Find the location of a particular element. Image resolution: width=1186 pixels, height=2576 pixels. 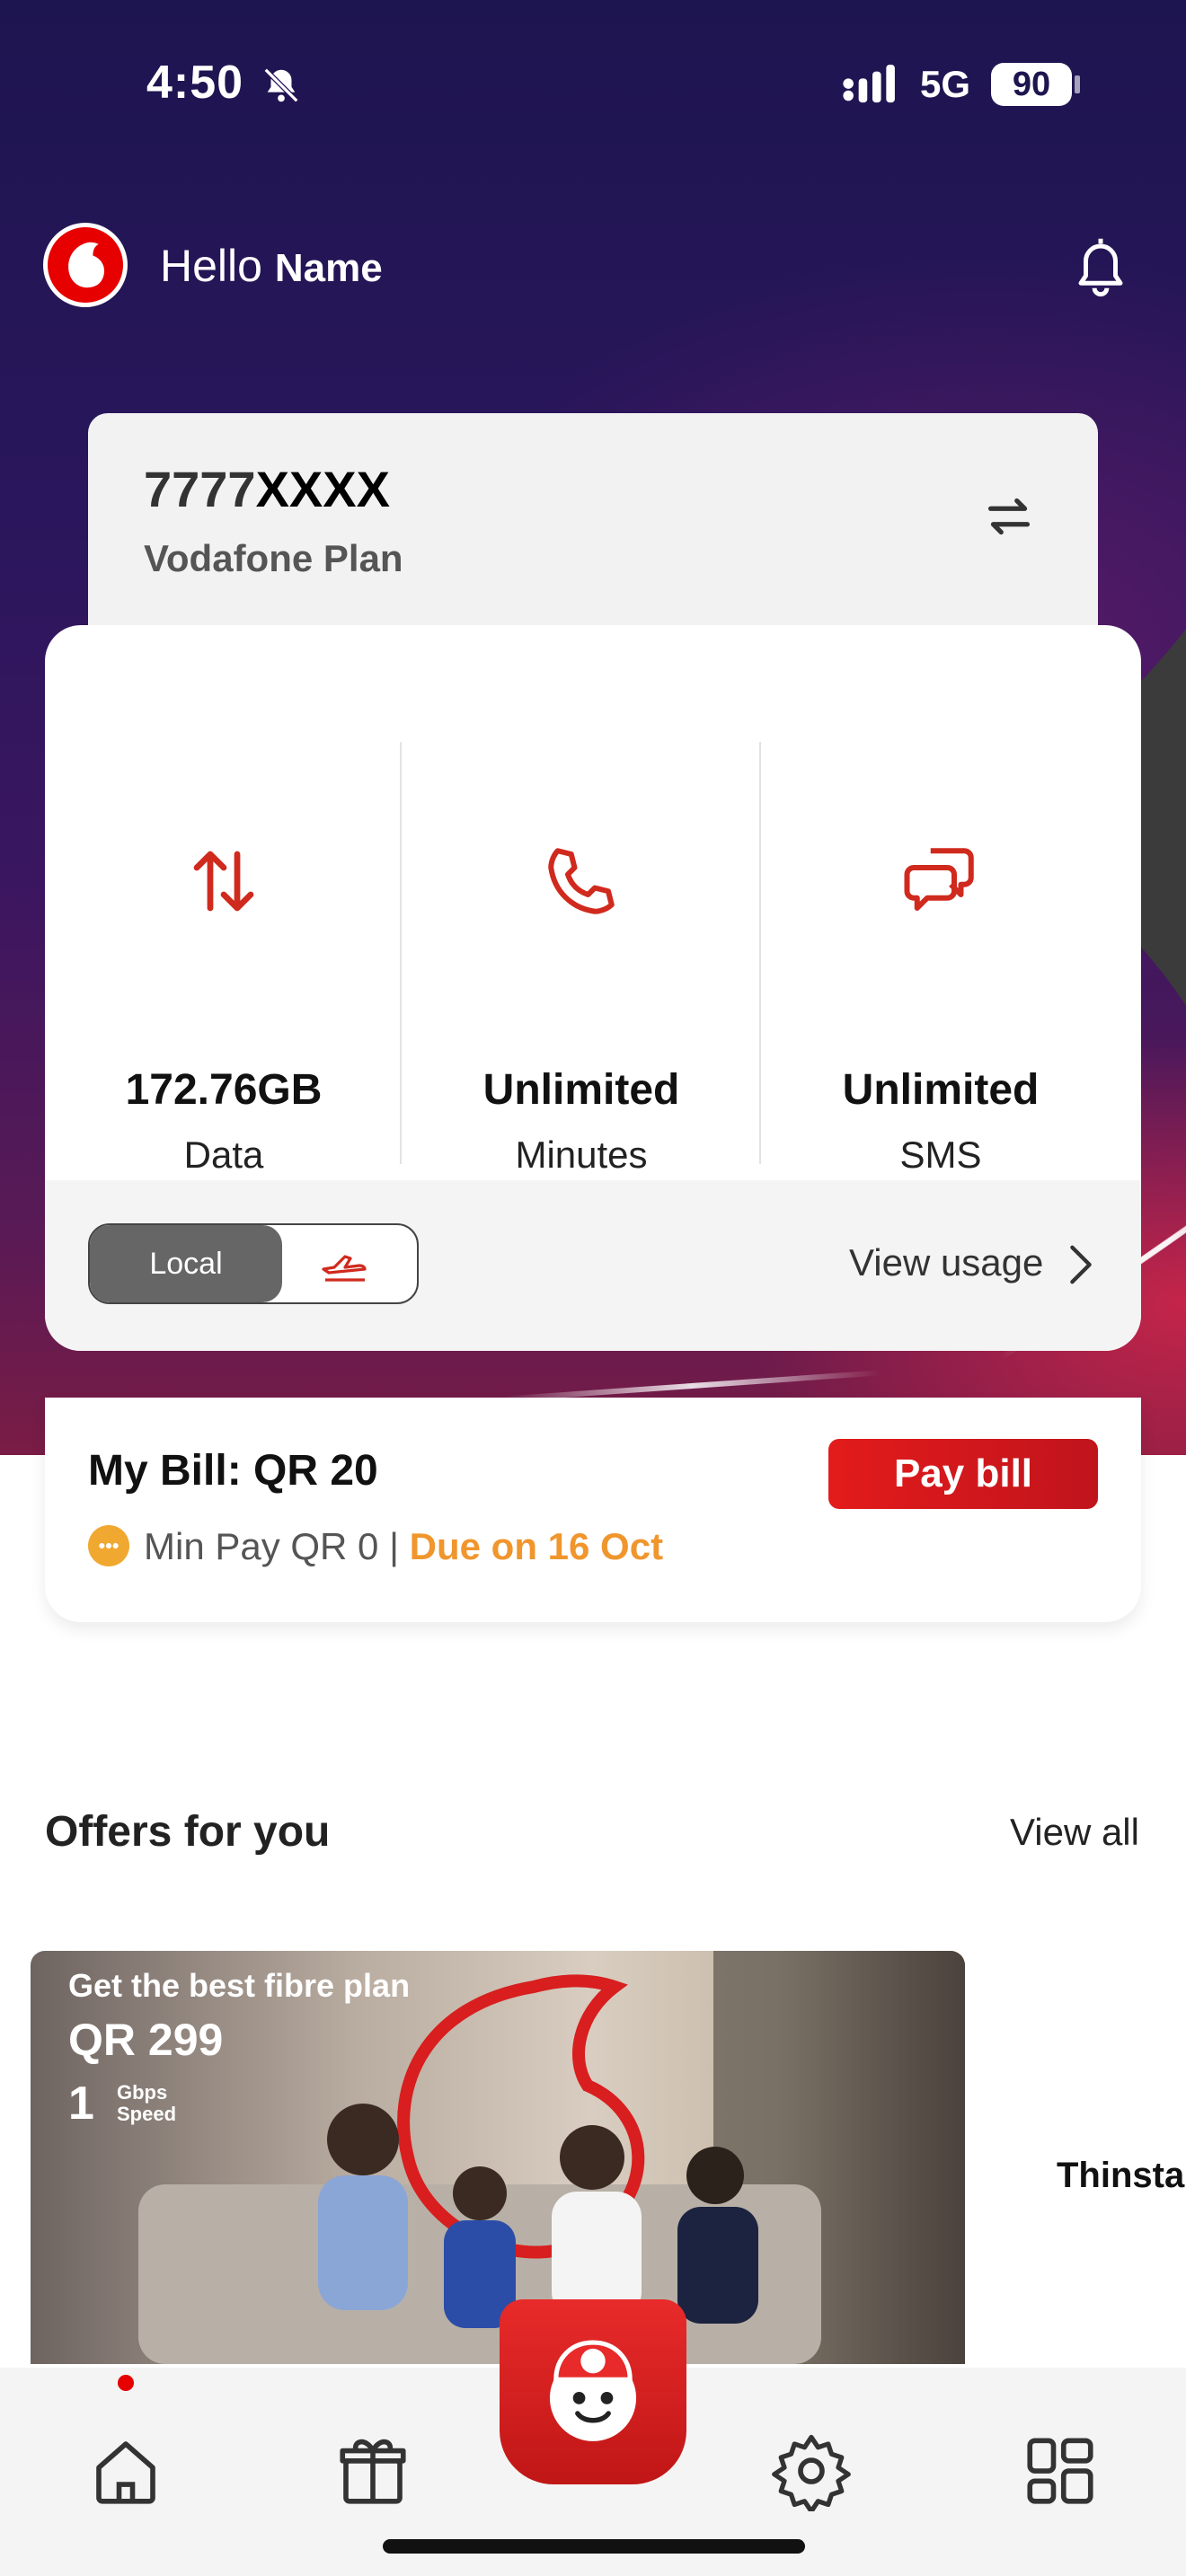

chat-bubble-icon is located at coordinates (108, 1545).